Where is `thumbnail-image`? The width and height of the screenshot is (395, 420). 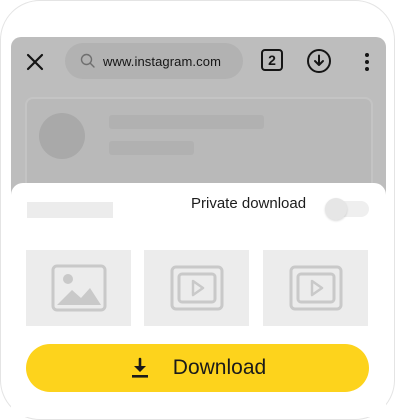
thumbnail-image is located at coordinates (78, 288).